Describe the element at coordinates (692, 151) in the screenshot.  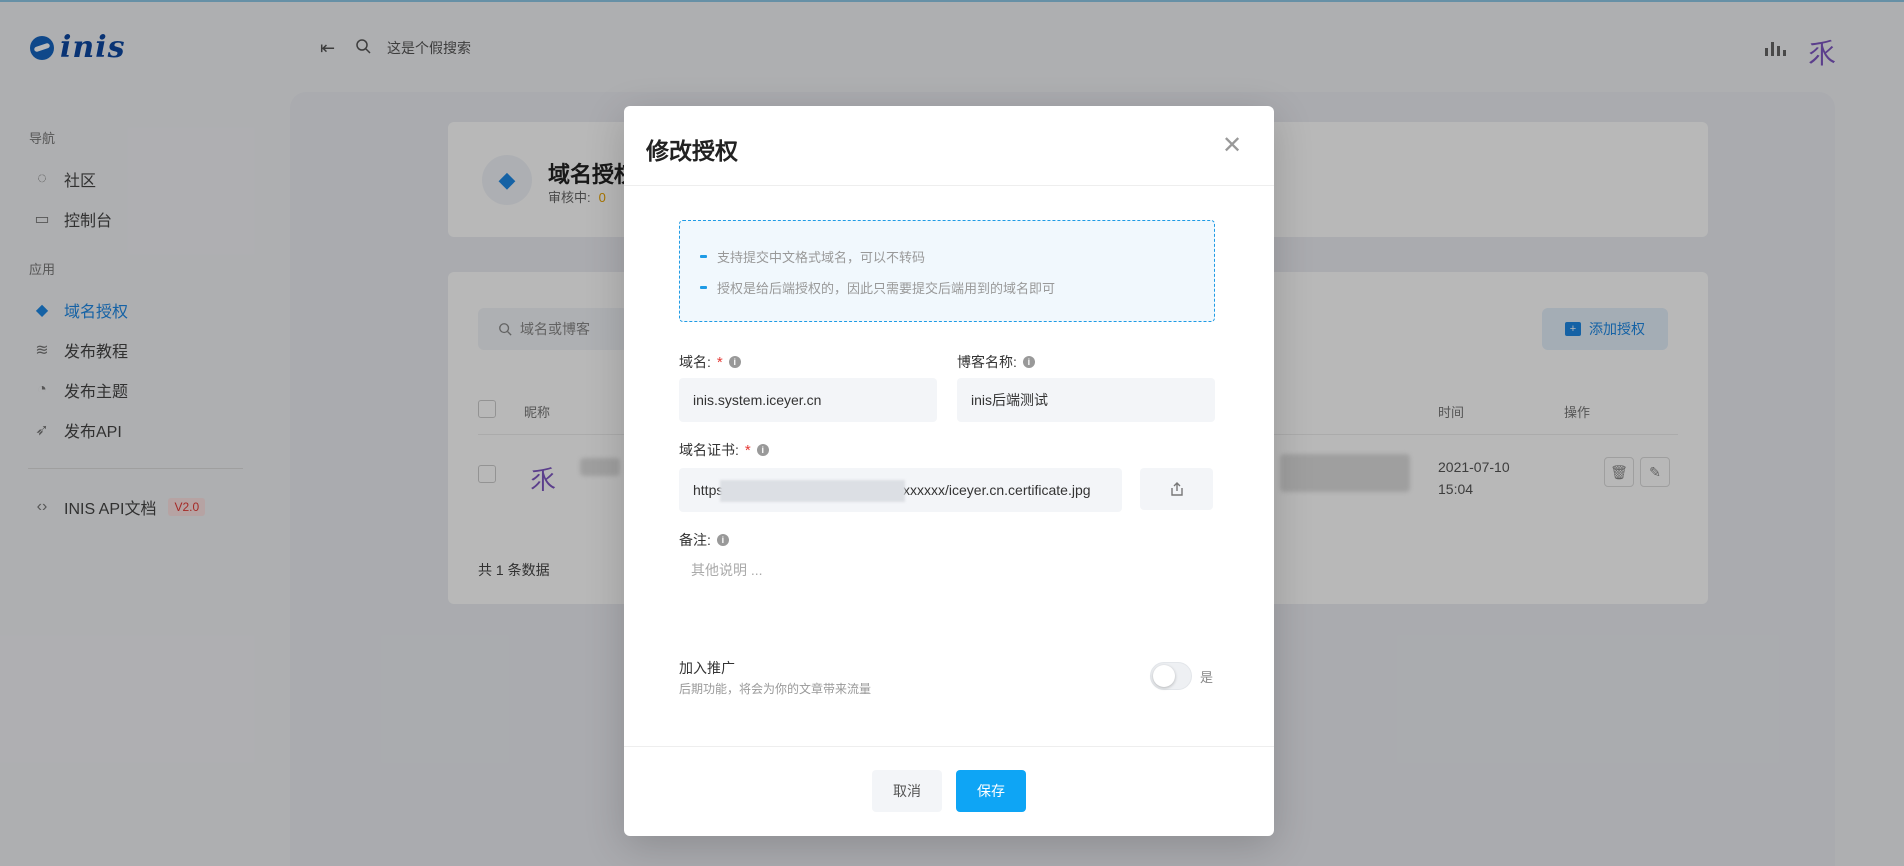
I see `modal-title: 修改授权` at that location.